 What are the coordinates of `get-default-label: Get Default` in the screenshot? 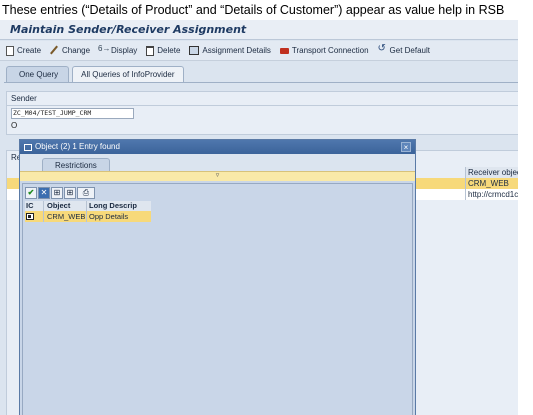 It's located at (409, 50).